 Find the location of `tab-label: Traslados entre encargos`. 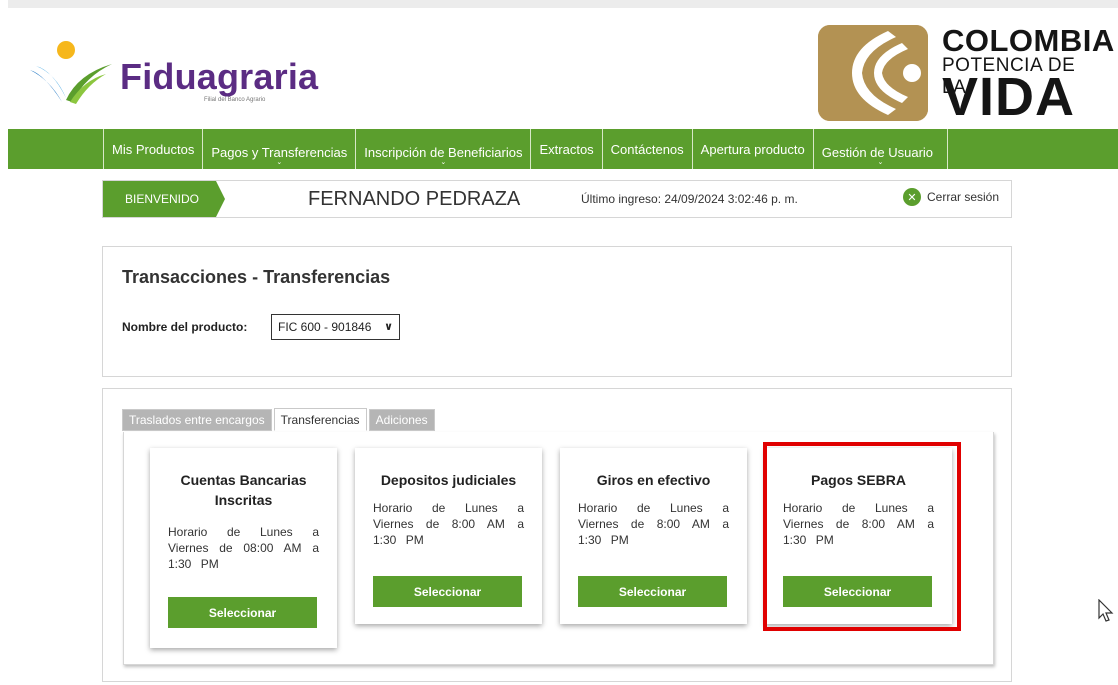

tab-label: Traslados entre encargos is located at coordinates (197, 420).